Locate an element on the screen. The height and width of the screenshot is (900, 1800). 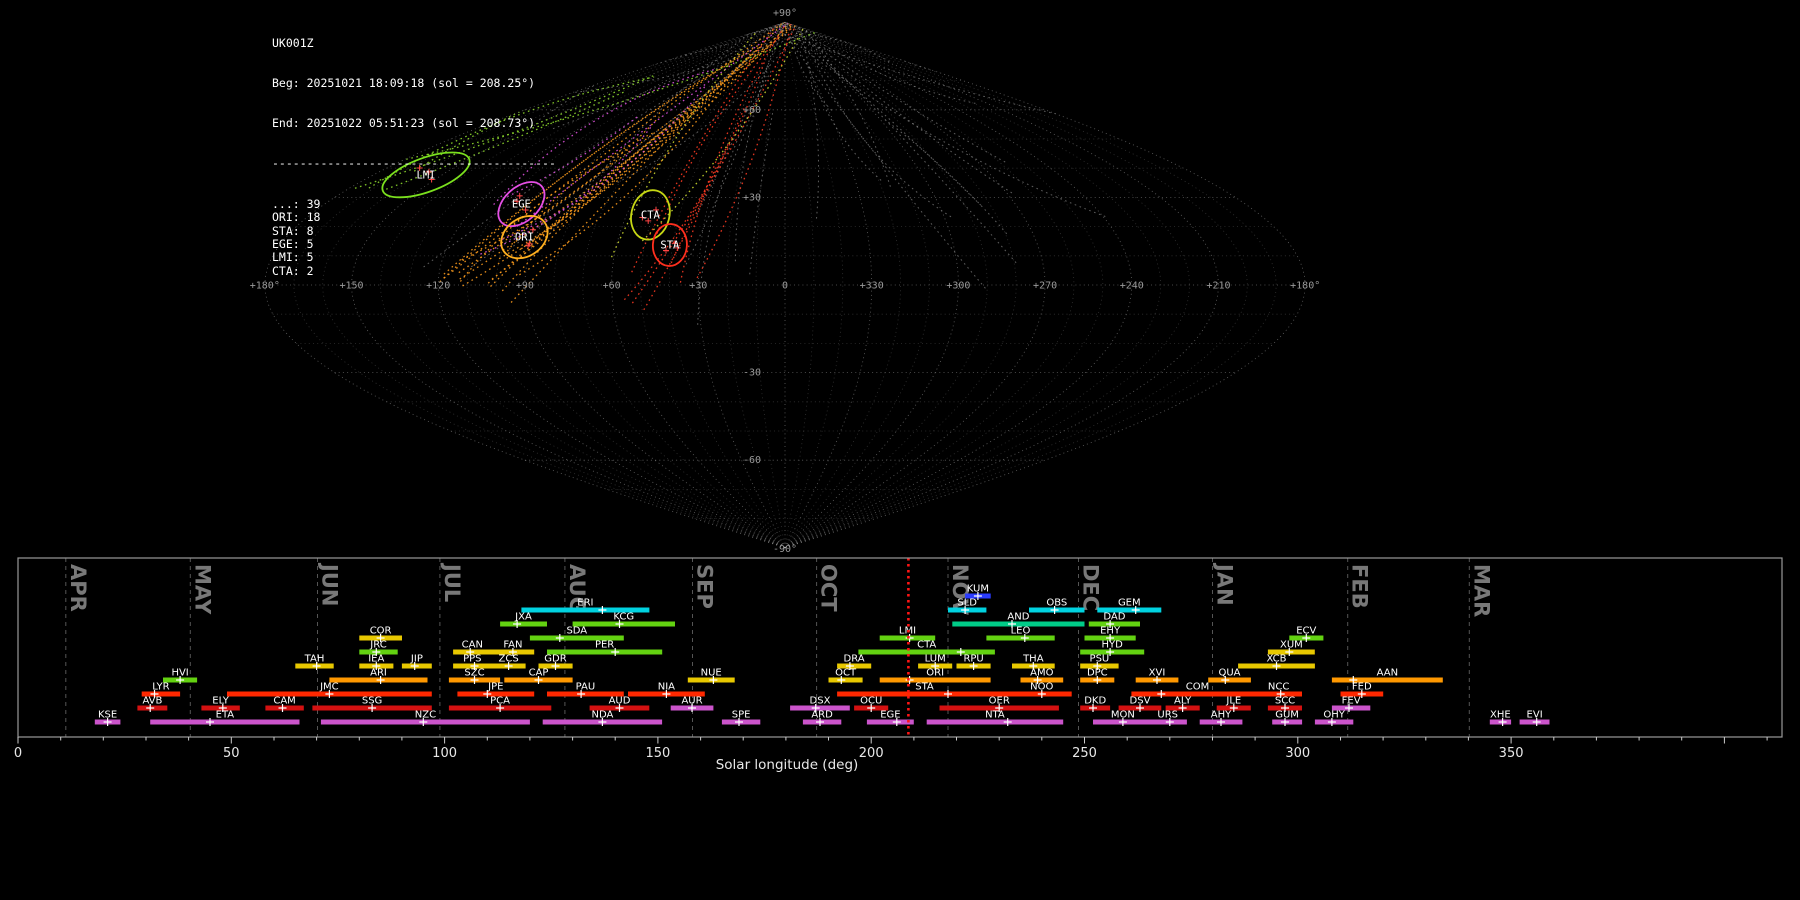
shower-label-SZC: SZC is located at coordinates (474, 673).